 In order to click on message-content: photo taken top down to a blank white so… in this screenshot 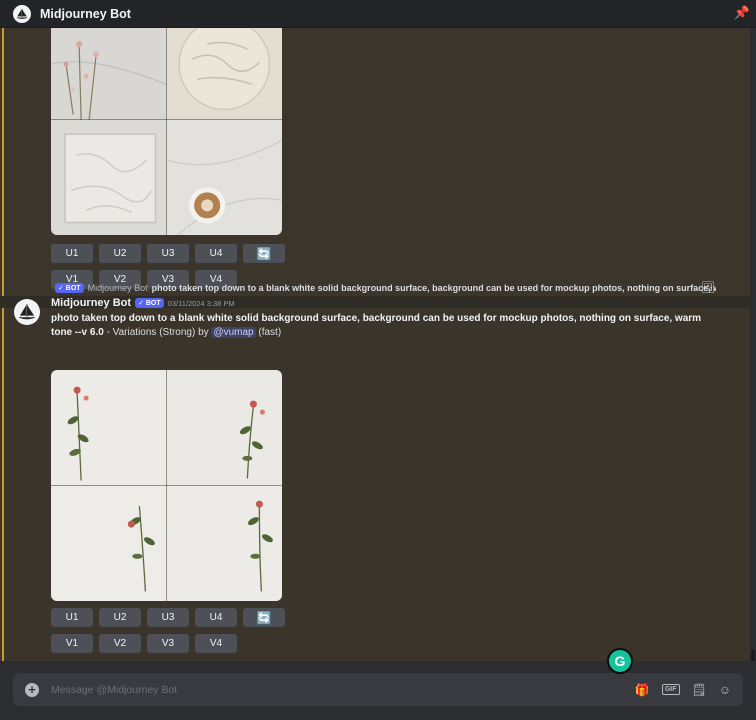, I will do `click(386, 326)`.